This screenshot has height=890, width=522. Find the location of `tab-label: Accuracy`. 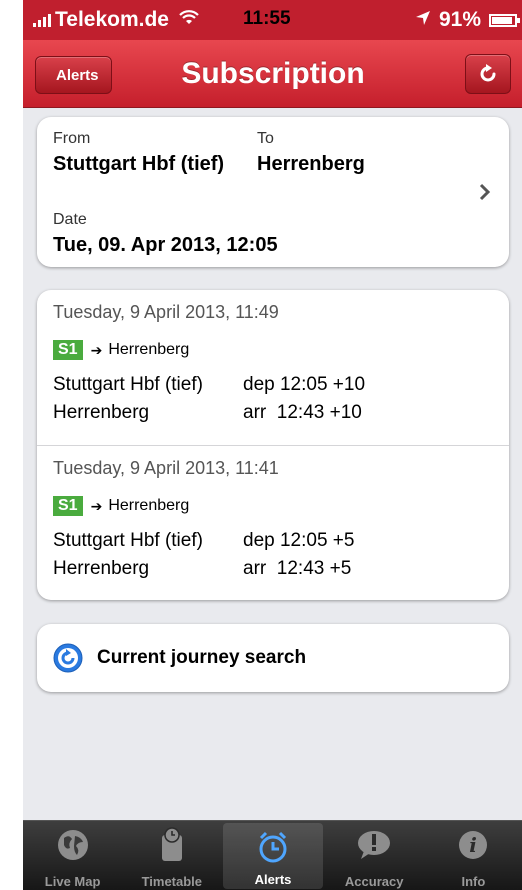

tab-label: Accuracy is located at coordinates (374, 881).